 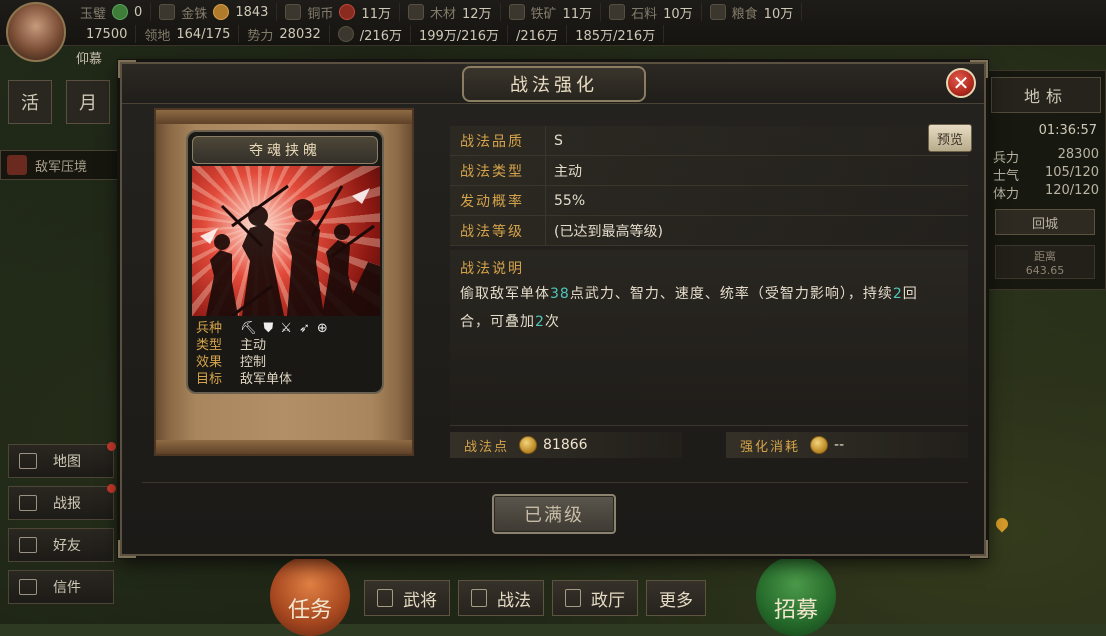 I want to click on info-label: 发动概率, so click(x=498, y=200).